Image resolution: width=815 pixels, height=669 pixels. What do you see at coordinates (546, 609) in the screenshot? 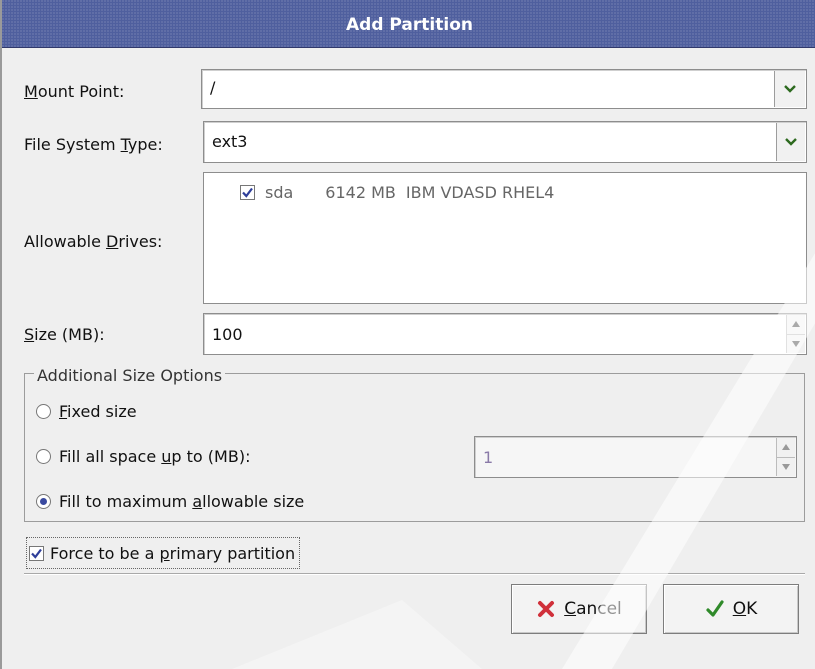
I see `cross-icon` at bounding box center [546, 609].